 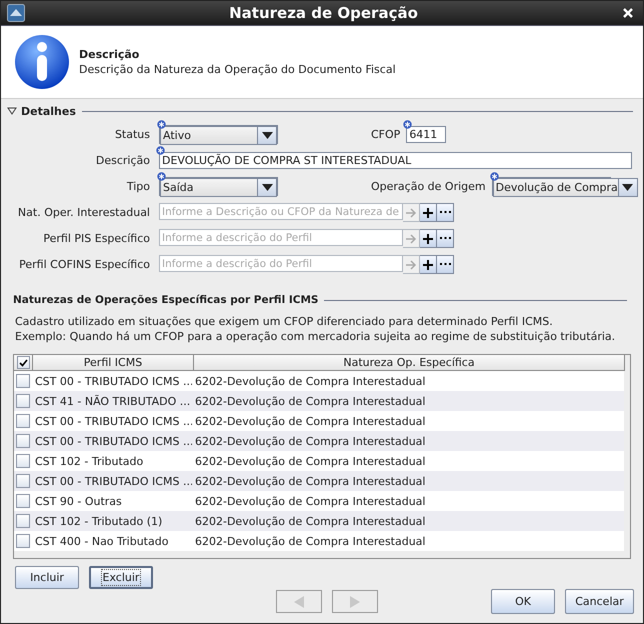 What do you see at coordinates (122, 160) in the screenshot?
I see `field-label: Descrição` at bounding box center [122, 160].